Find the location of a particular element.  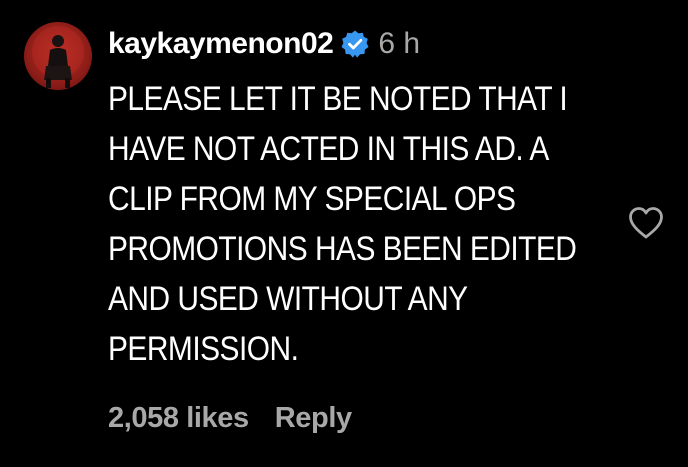

comment-header: kaykaymenon02 6 h is located at coordinates (264, 44).